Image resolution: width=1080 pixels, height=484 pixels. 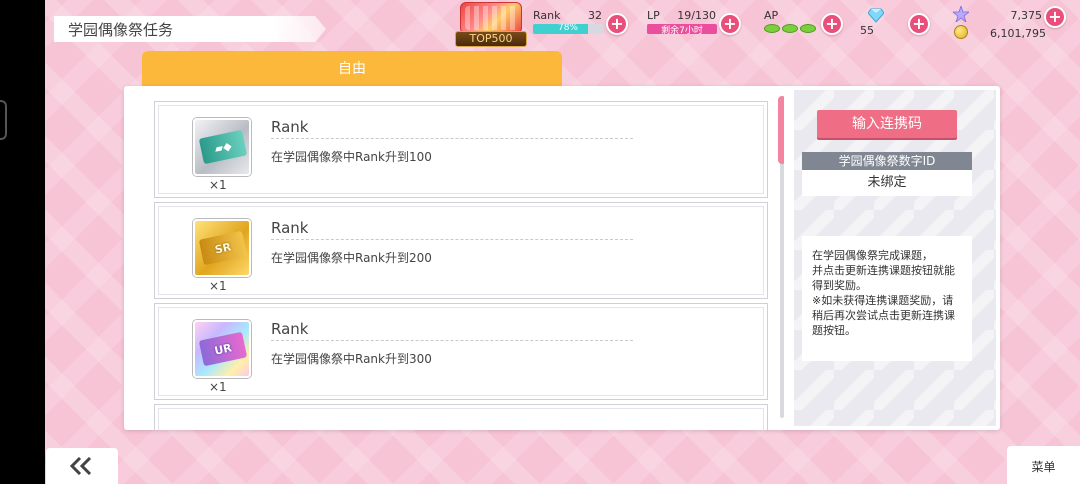 I want to click on ap-add-button: +, so click(x=832, y=24).